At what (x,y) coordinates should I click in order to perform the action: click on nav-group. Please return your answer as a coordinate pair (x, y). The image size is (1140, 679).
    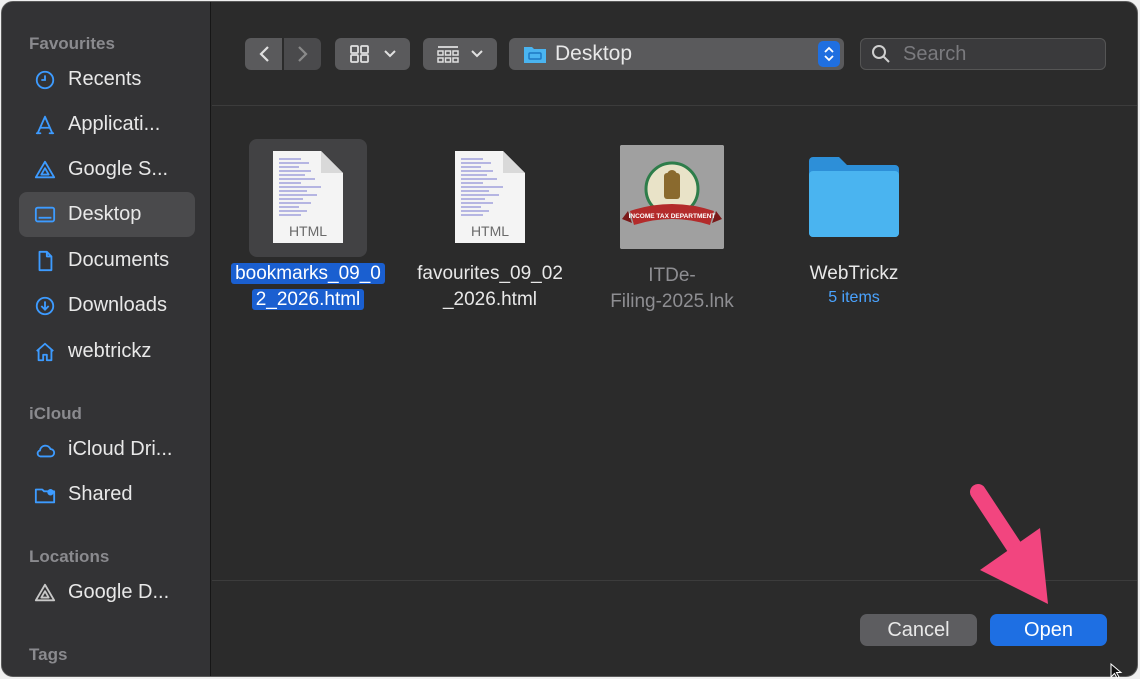
    Looking at the image, I should click on (283, 54).